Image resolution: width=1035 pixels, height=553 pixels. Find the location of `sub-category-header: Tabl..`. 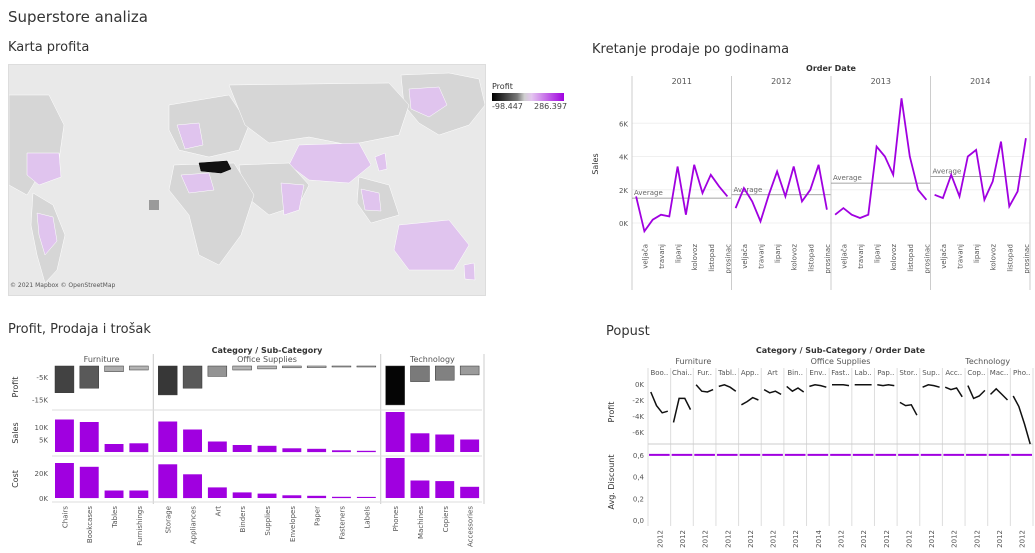

sub-category-header: Tabl.. is located at coordinates (726, 373).